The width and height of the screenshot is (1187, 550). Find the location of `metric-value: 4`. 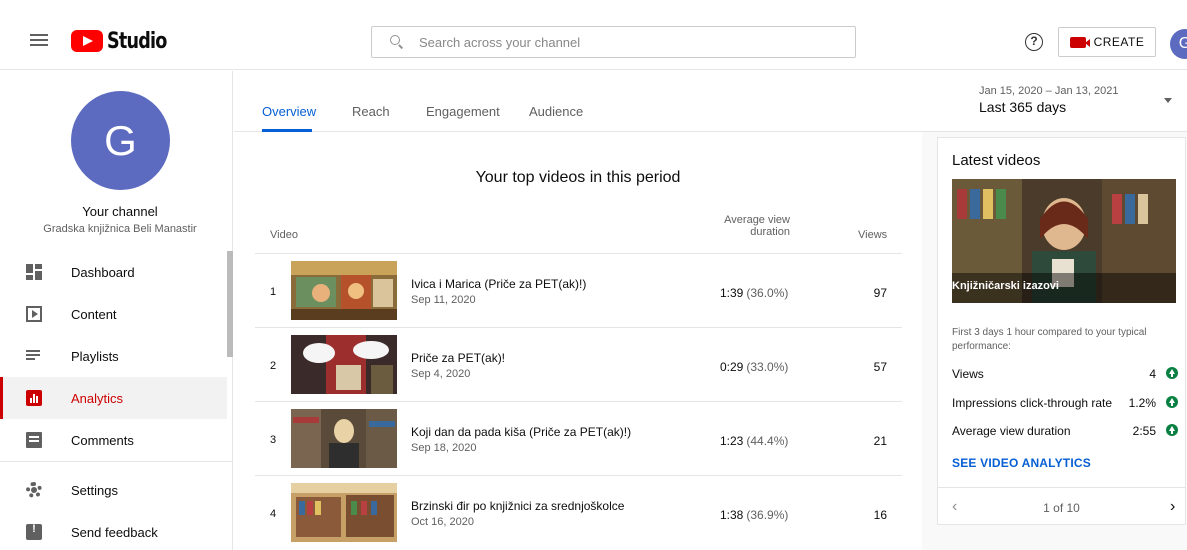

metric-value: 4 is located at coordinates (1152, 374).